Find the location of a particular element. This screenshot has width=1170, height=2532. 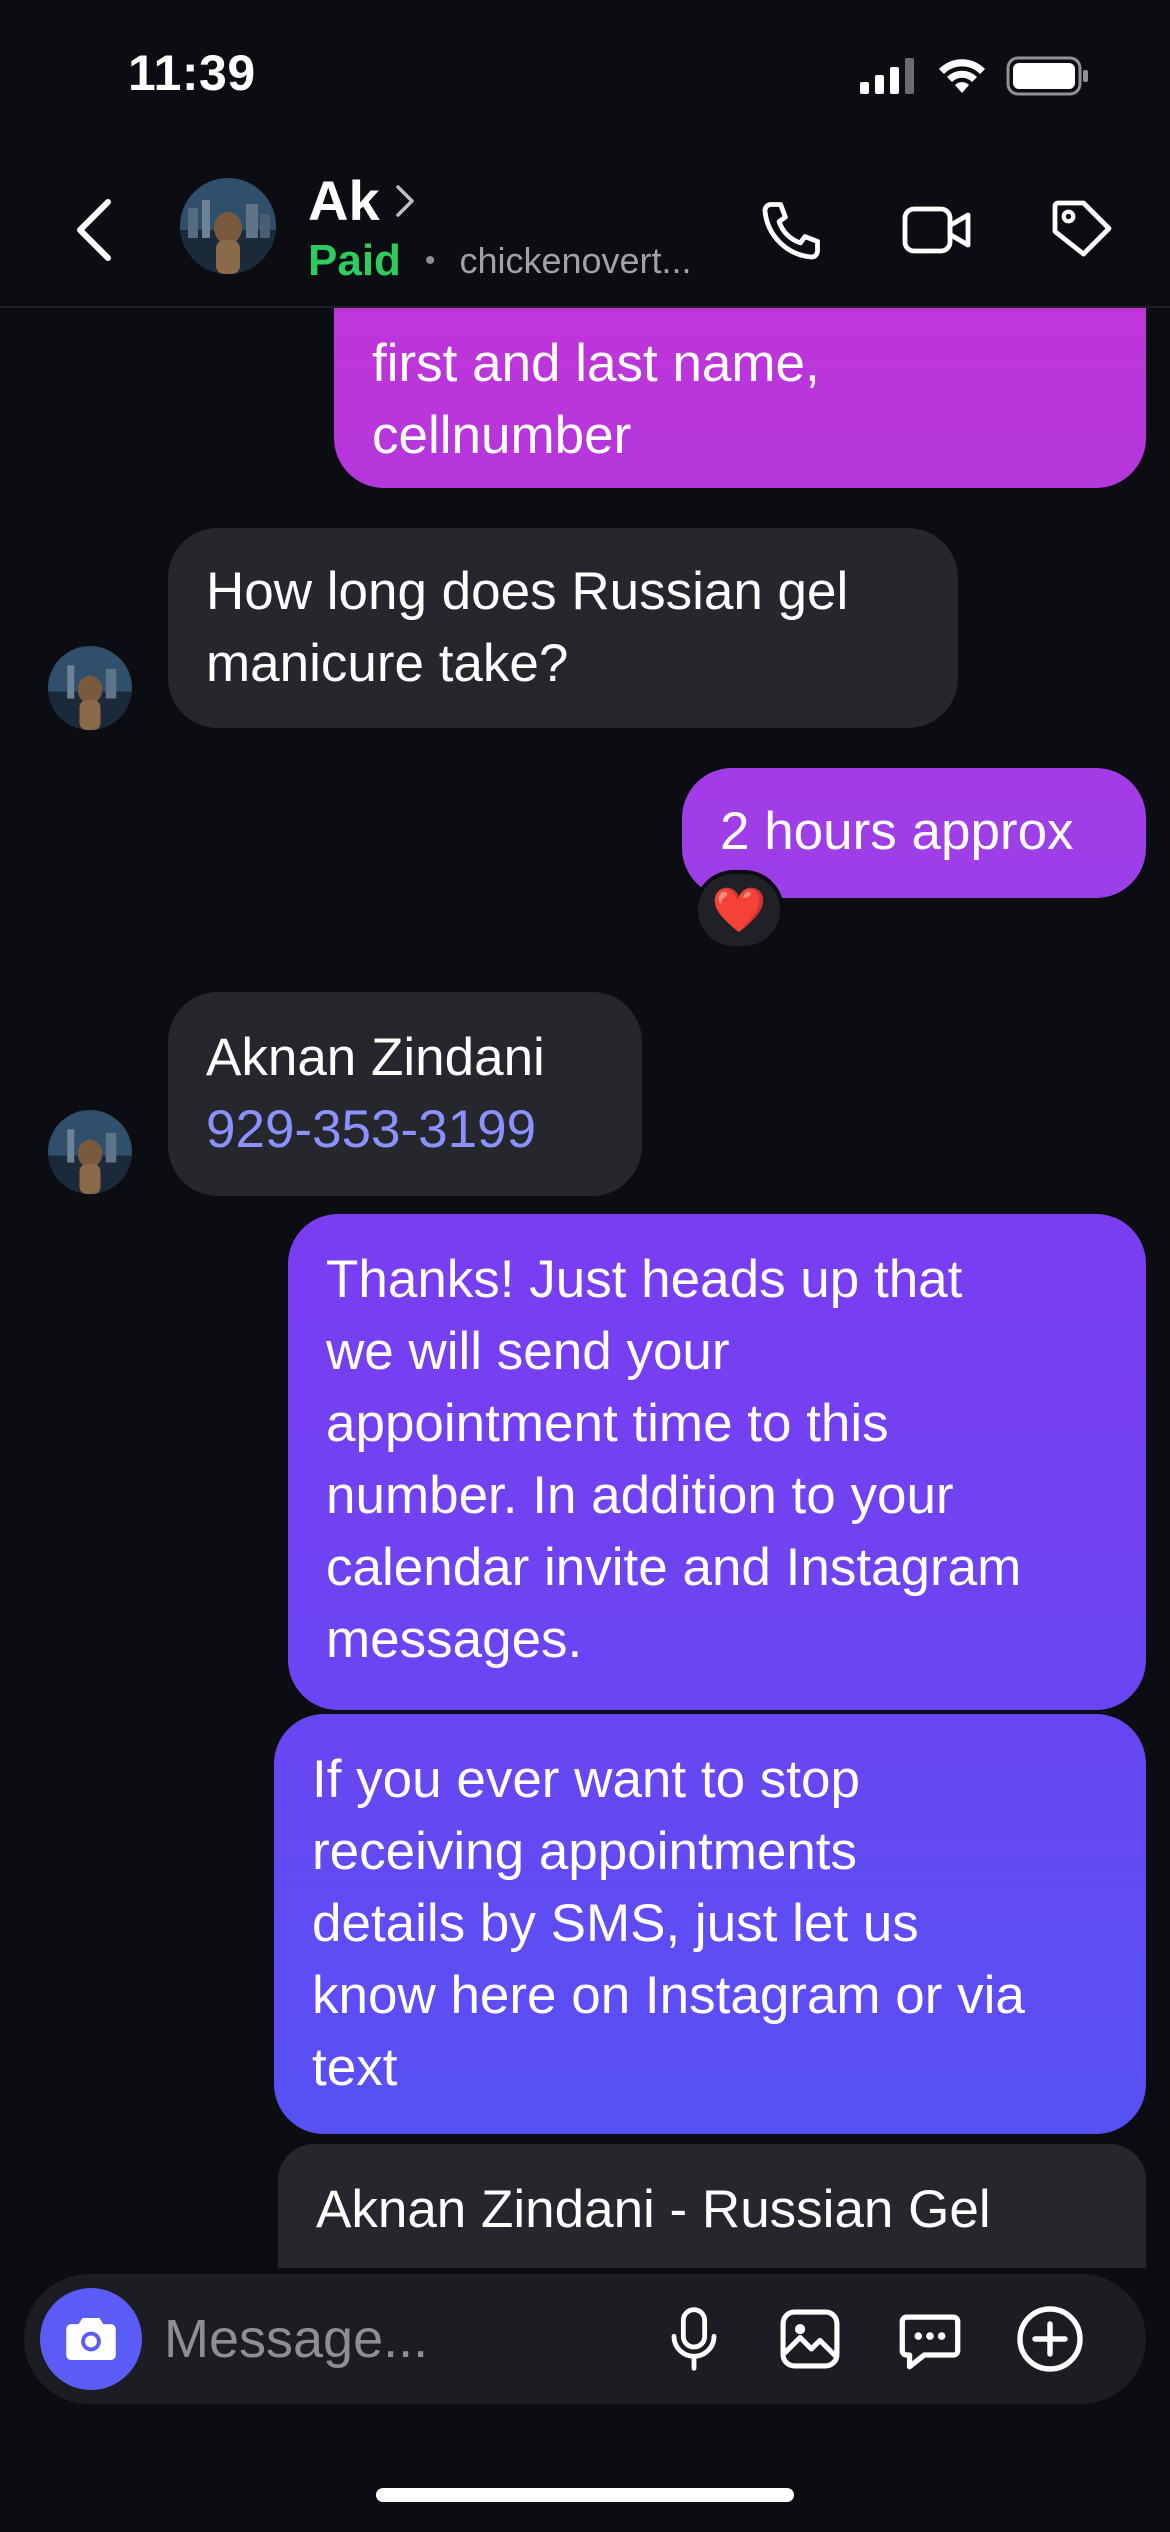

gallery-icon is located at coordinates (810, 2339).